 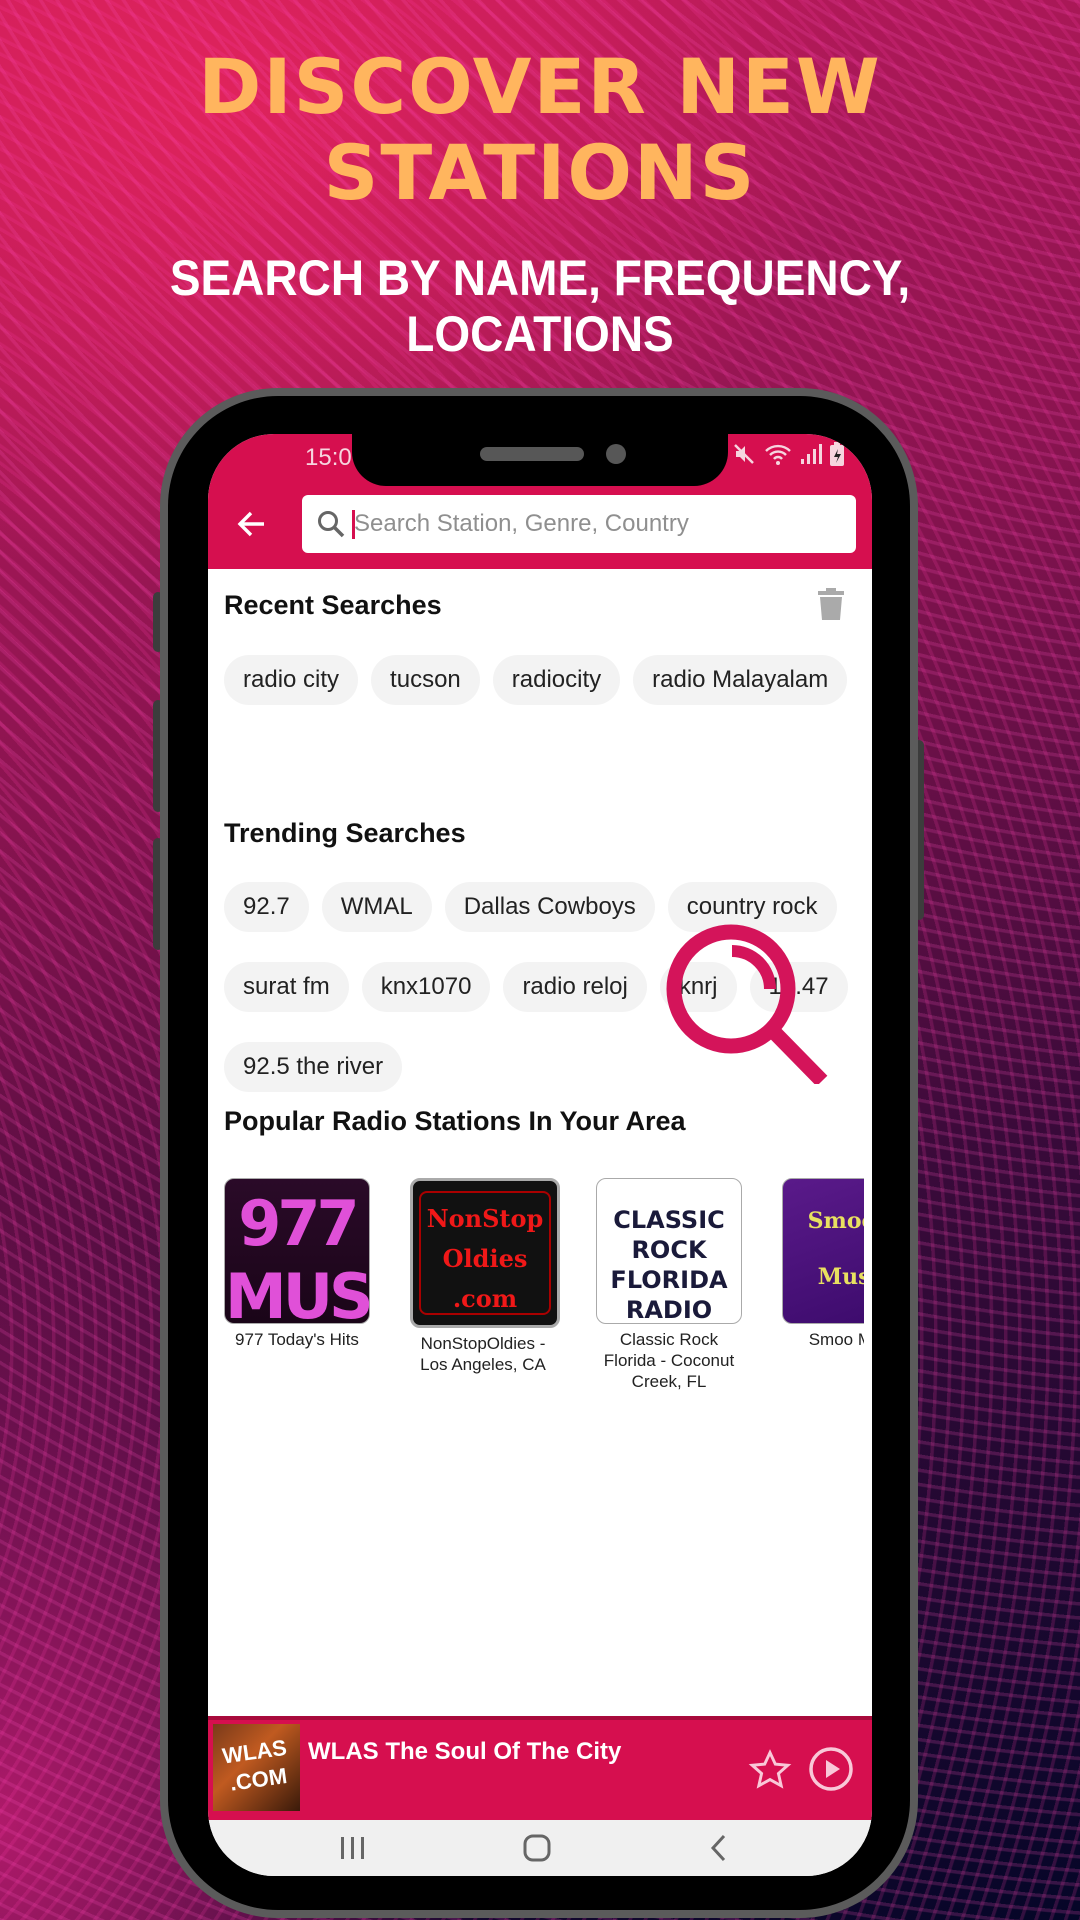 What do you see at coordinates (537, 1848) in the screenshot?
I see `home-icon` at bounding box center [537, 1848].